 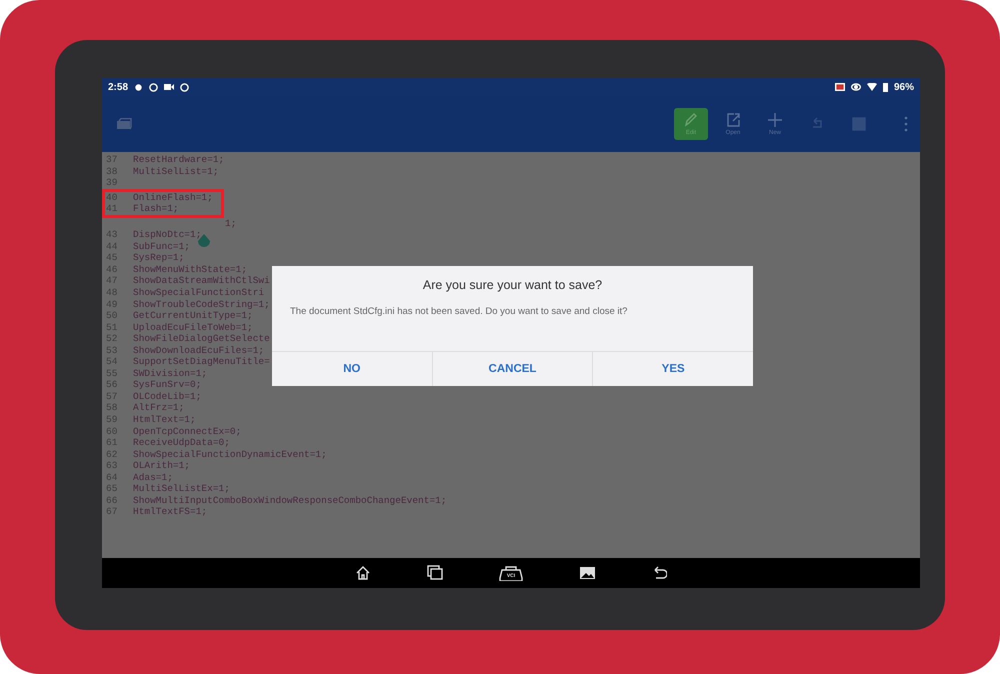 What do you see at coordinates (904, 87) in the screenshot?
I see `battery-percent: 96%` at bounding box center [904, 87].